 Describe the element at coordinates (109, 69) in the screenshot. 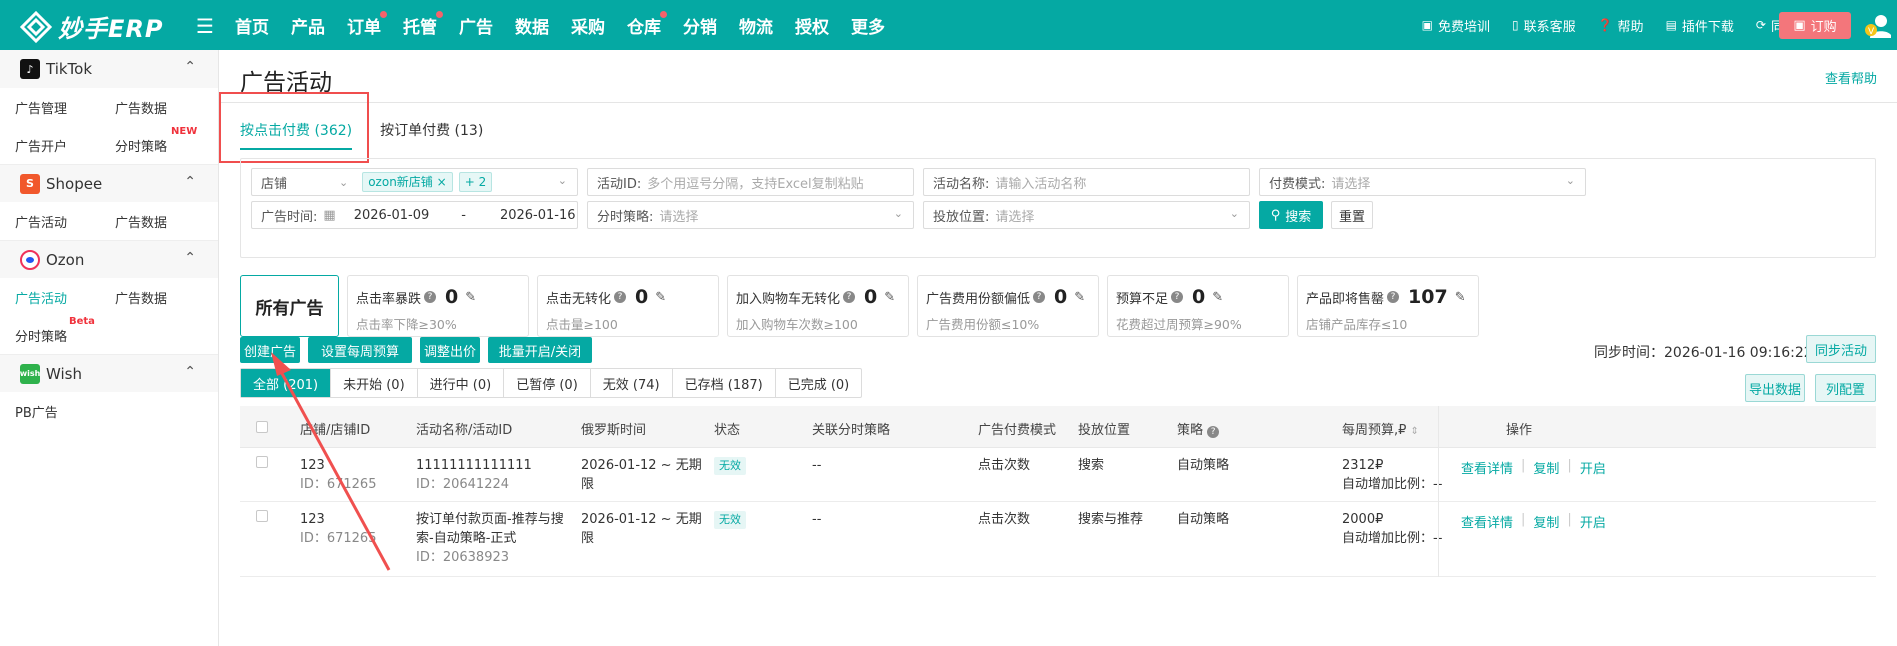

I see `sidebar-group-tiktok: ♪ TikTok ⌃` at that location.